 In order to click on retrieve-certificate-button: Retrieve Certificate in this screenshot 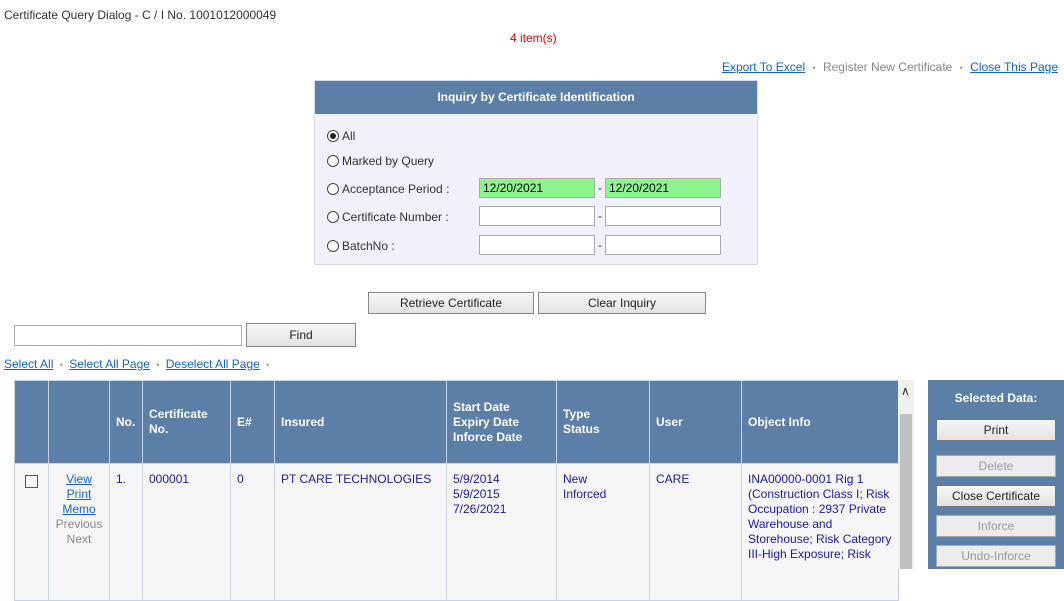, I will do `click(451, 303)`.